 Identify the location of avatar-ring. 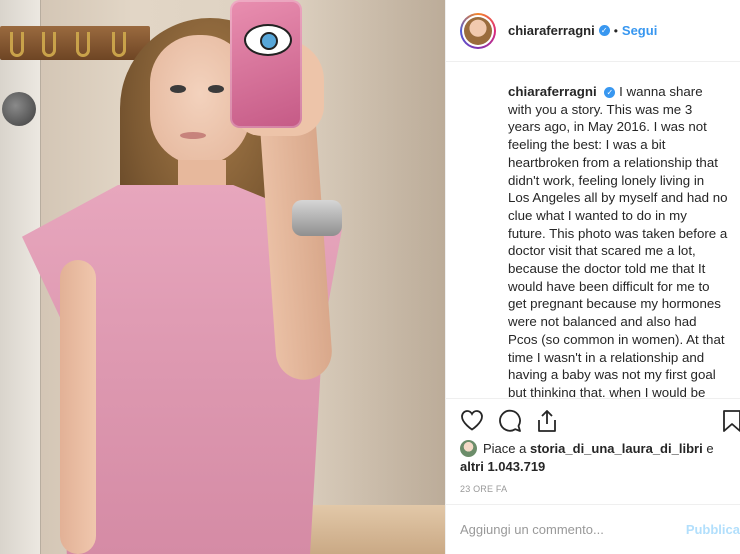
(478, 30).